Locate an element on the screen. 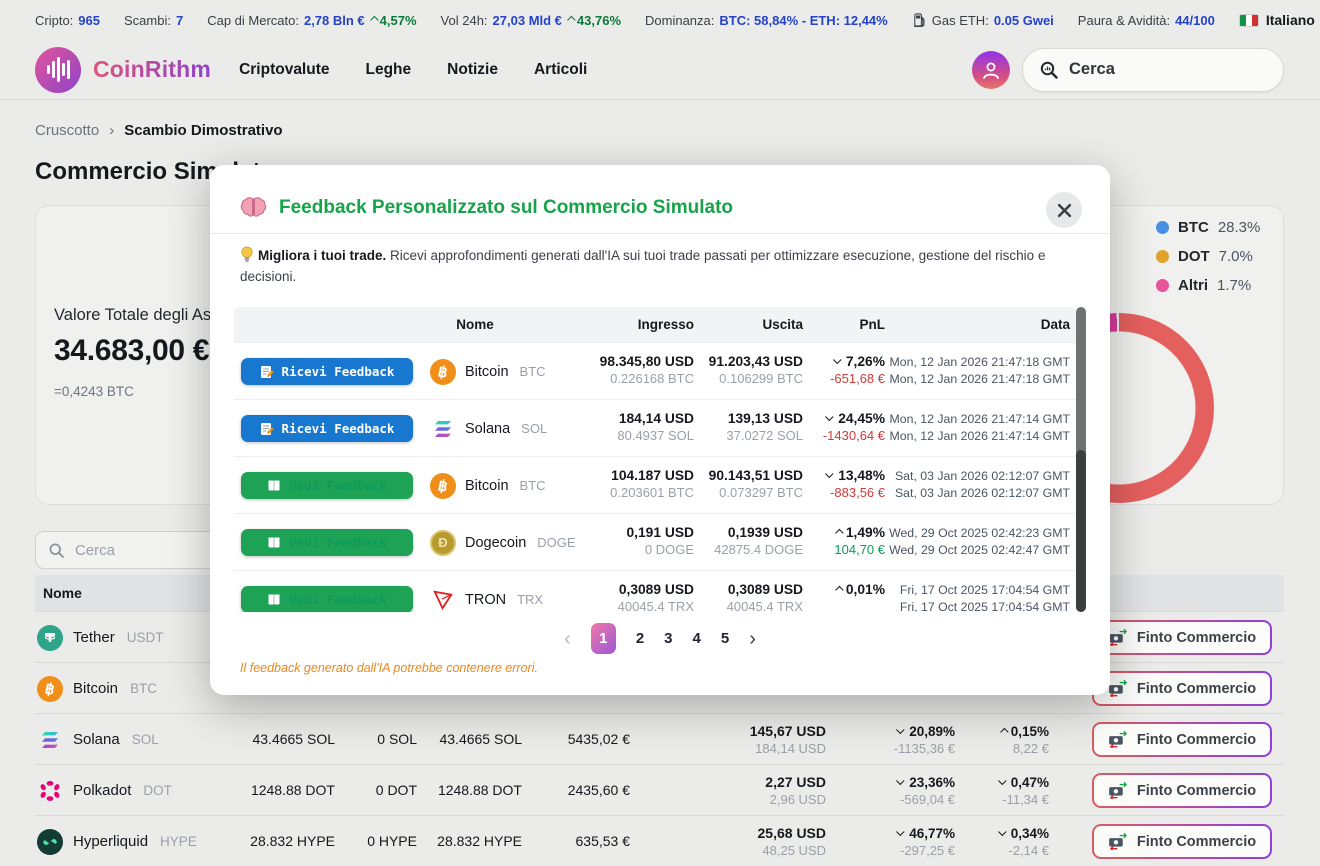 The width and height of the screenshot is (1320, 866). pagination-page-2: 2 is located at coordinates (640, 638).